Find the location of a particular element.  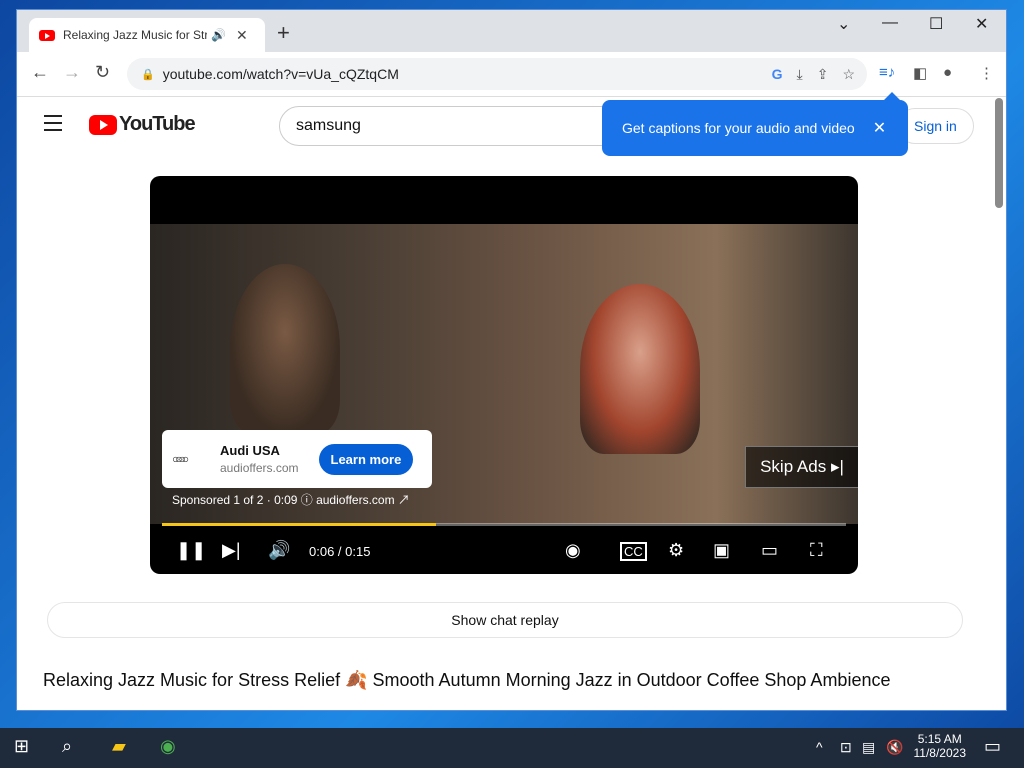

close-window-icon: ✕ is located at coordinates (981, 24).